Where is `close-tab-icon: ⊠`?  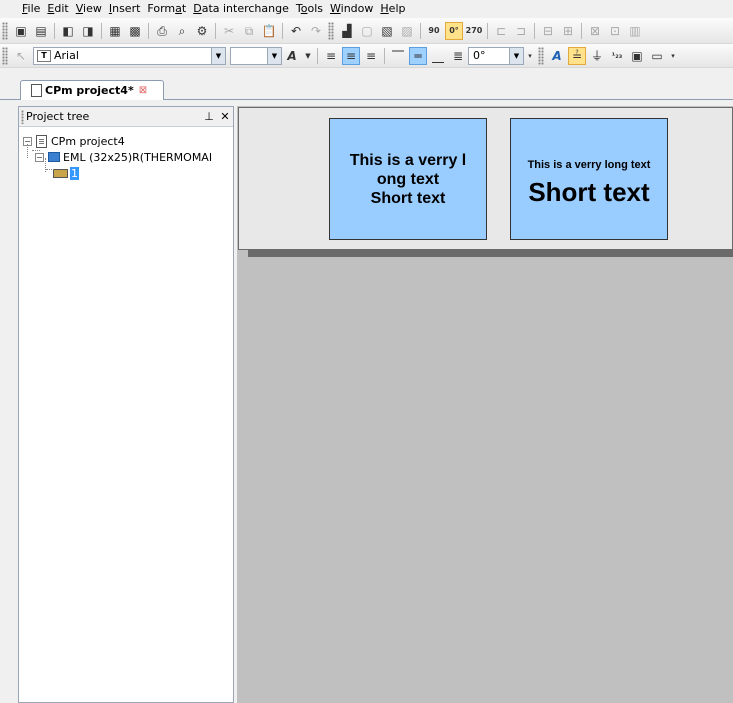
close-tab-icon: ⊠ is located at coordinates (143, 90).